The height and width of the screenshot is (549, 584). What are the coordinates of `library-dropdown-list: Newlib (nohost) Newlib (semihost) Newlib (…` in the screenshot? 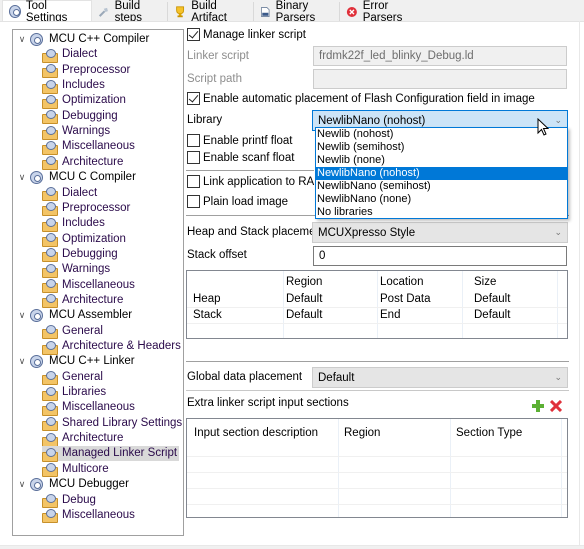 It's located at (441, 173).